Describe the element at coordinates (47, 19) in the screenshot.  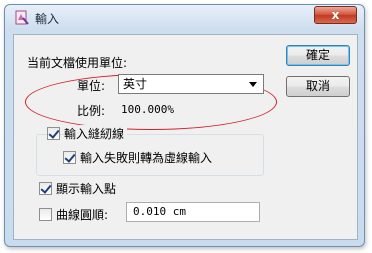
I see `window-title: 輸入` at that location.